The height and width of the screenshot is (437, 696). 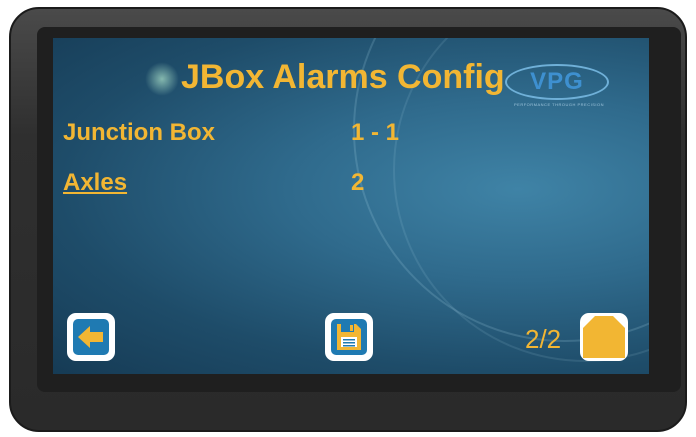 What do you see at coordinates (557, 81) in the screenshot?
I see `logo-text: VPG` at bounding box center [557, 81].